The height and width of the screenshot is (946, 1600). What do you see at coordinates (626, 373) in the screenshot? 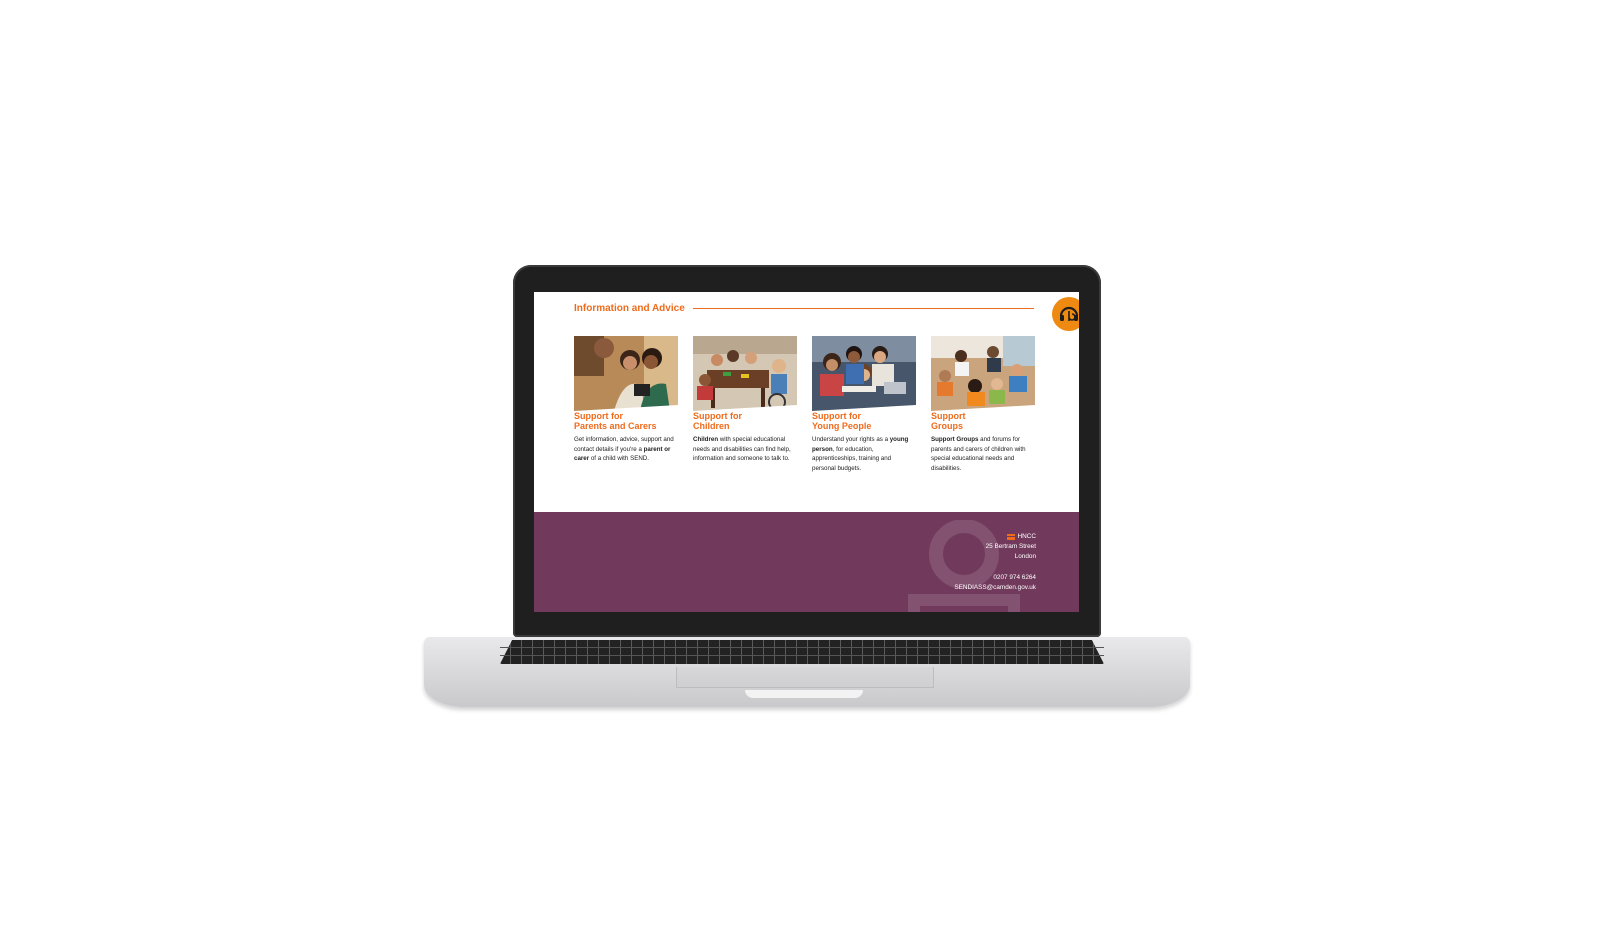
I see `parent-and-child-photo` at bounding box center [626, 373].